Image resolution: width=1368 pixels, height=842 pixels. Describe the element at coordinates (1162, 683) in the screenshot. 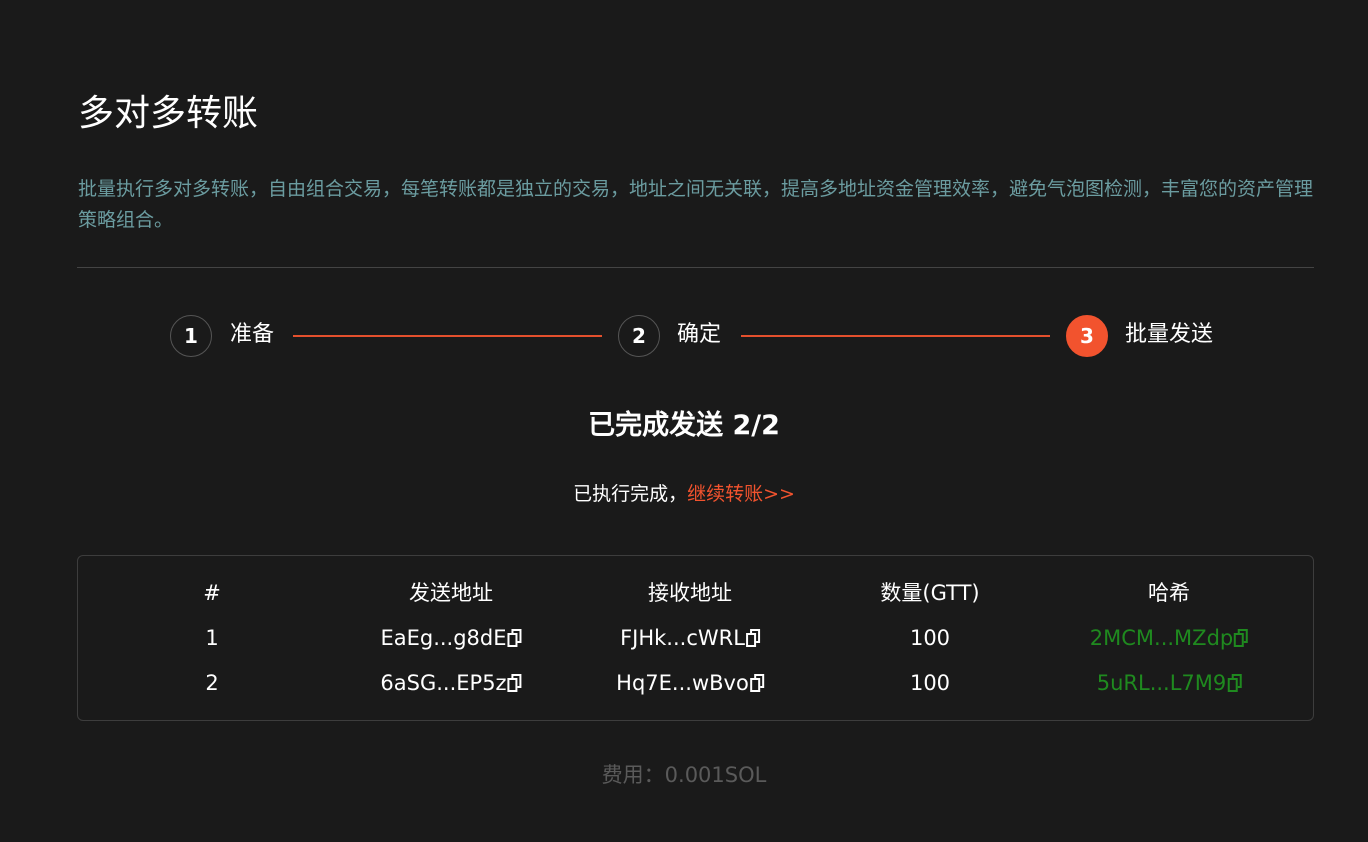

I see `transaction-hash-link: 5uRL...L7M9` at that location.